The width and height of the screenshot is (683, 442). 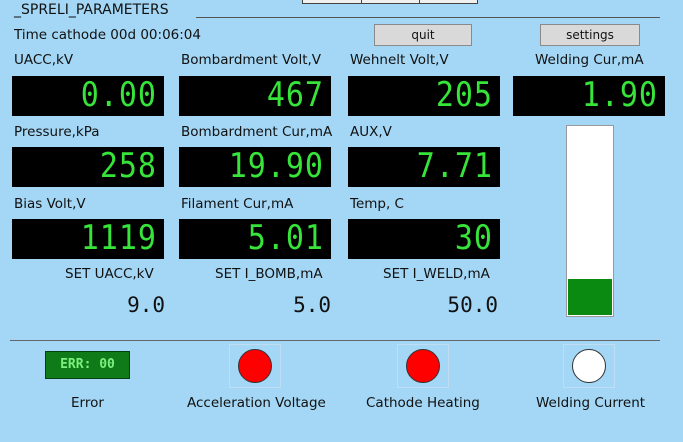 What do you see at coordinates (50, 204) in the screenshot?
I see `bias-volt-label: Bias Volt,V` at bounding box center [50, 204].